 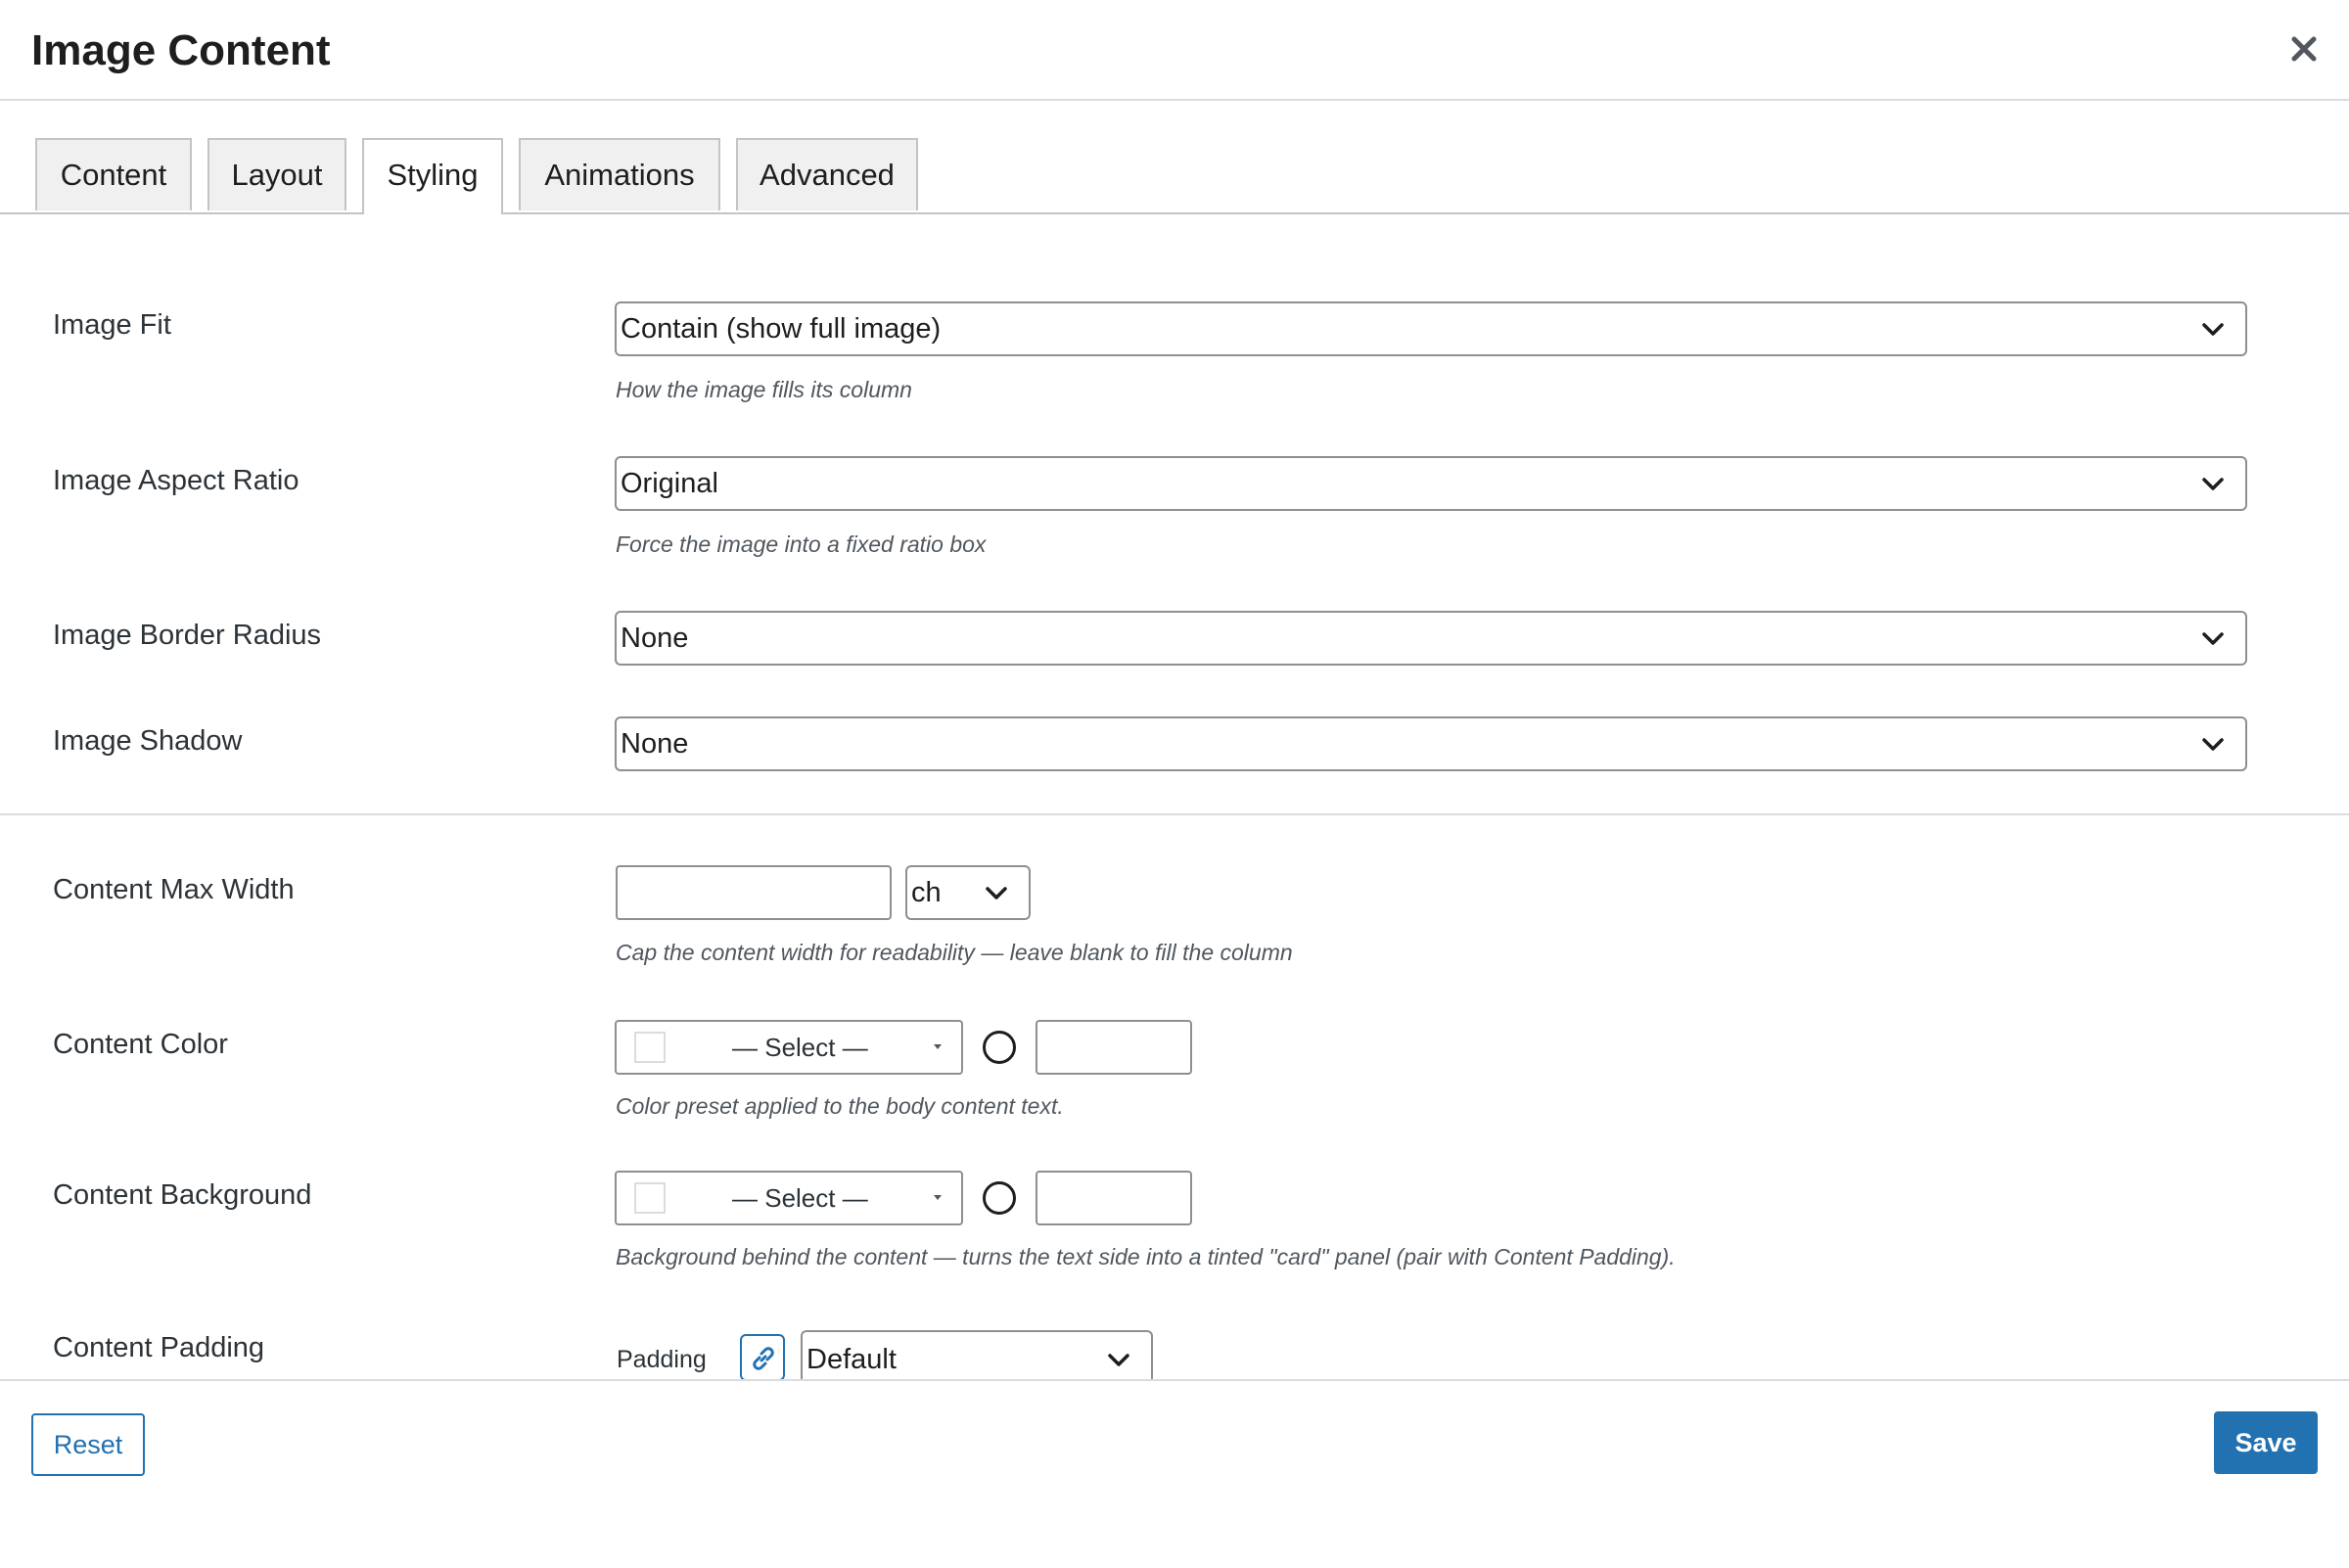 What do you see at coordinates (181, 50) in the screenshot?
I see `modal-title: Image Content` at bounding box center [181, 50].